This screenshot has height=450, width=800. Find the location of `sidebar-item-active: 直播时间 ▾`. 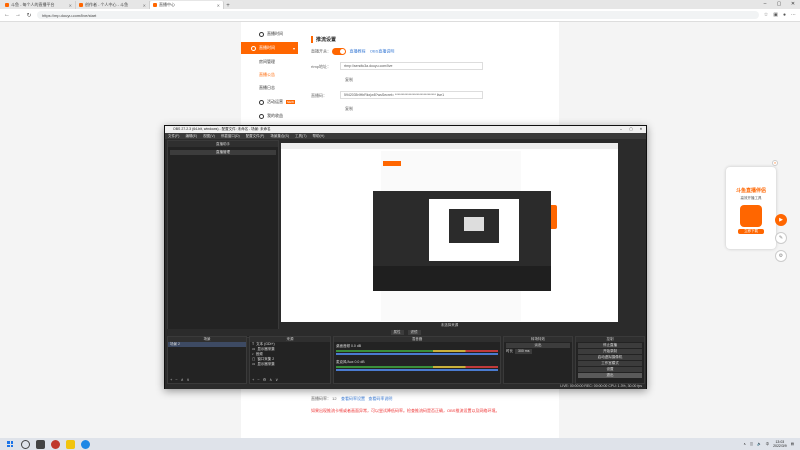

sidebar-item-active: 直播时间 ▾ is located at coordinates (269, 48).